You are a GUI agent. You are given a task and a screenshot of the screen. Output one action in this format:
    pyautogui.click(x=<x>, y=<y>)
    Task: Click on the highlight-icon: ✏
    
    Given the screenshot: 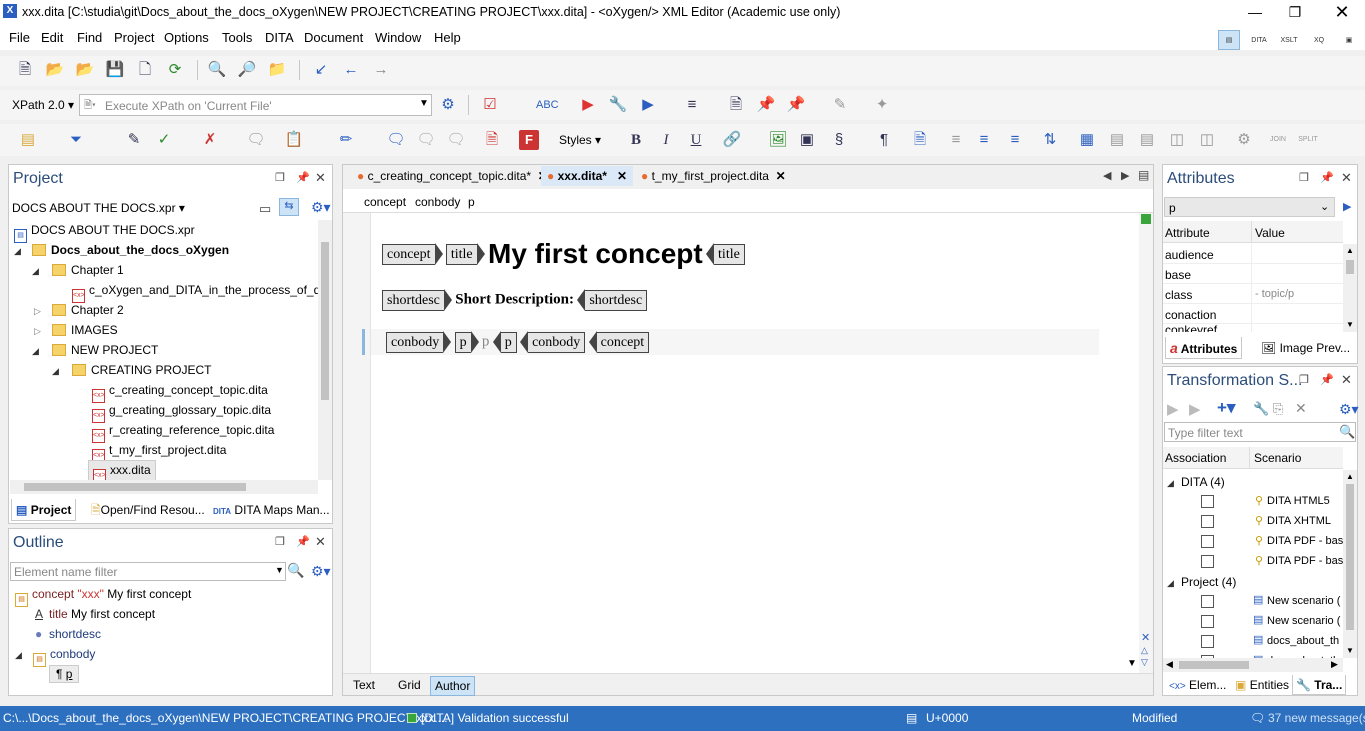 What is the action you would take?
    pyautogui.click(x=346, y=140)
    